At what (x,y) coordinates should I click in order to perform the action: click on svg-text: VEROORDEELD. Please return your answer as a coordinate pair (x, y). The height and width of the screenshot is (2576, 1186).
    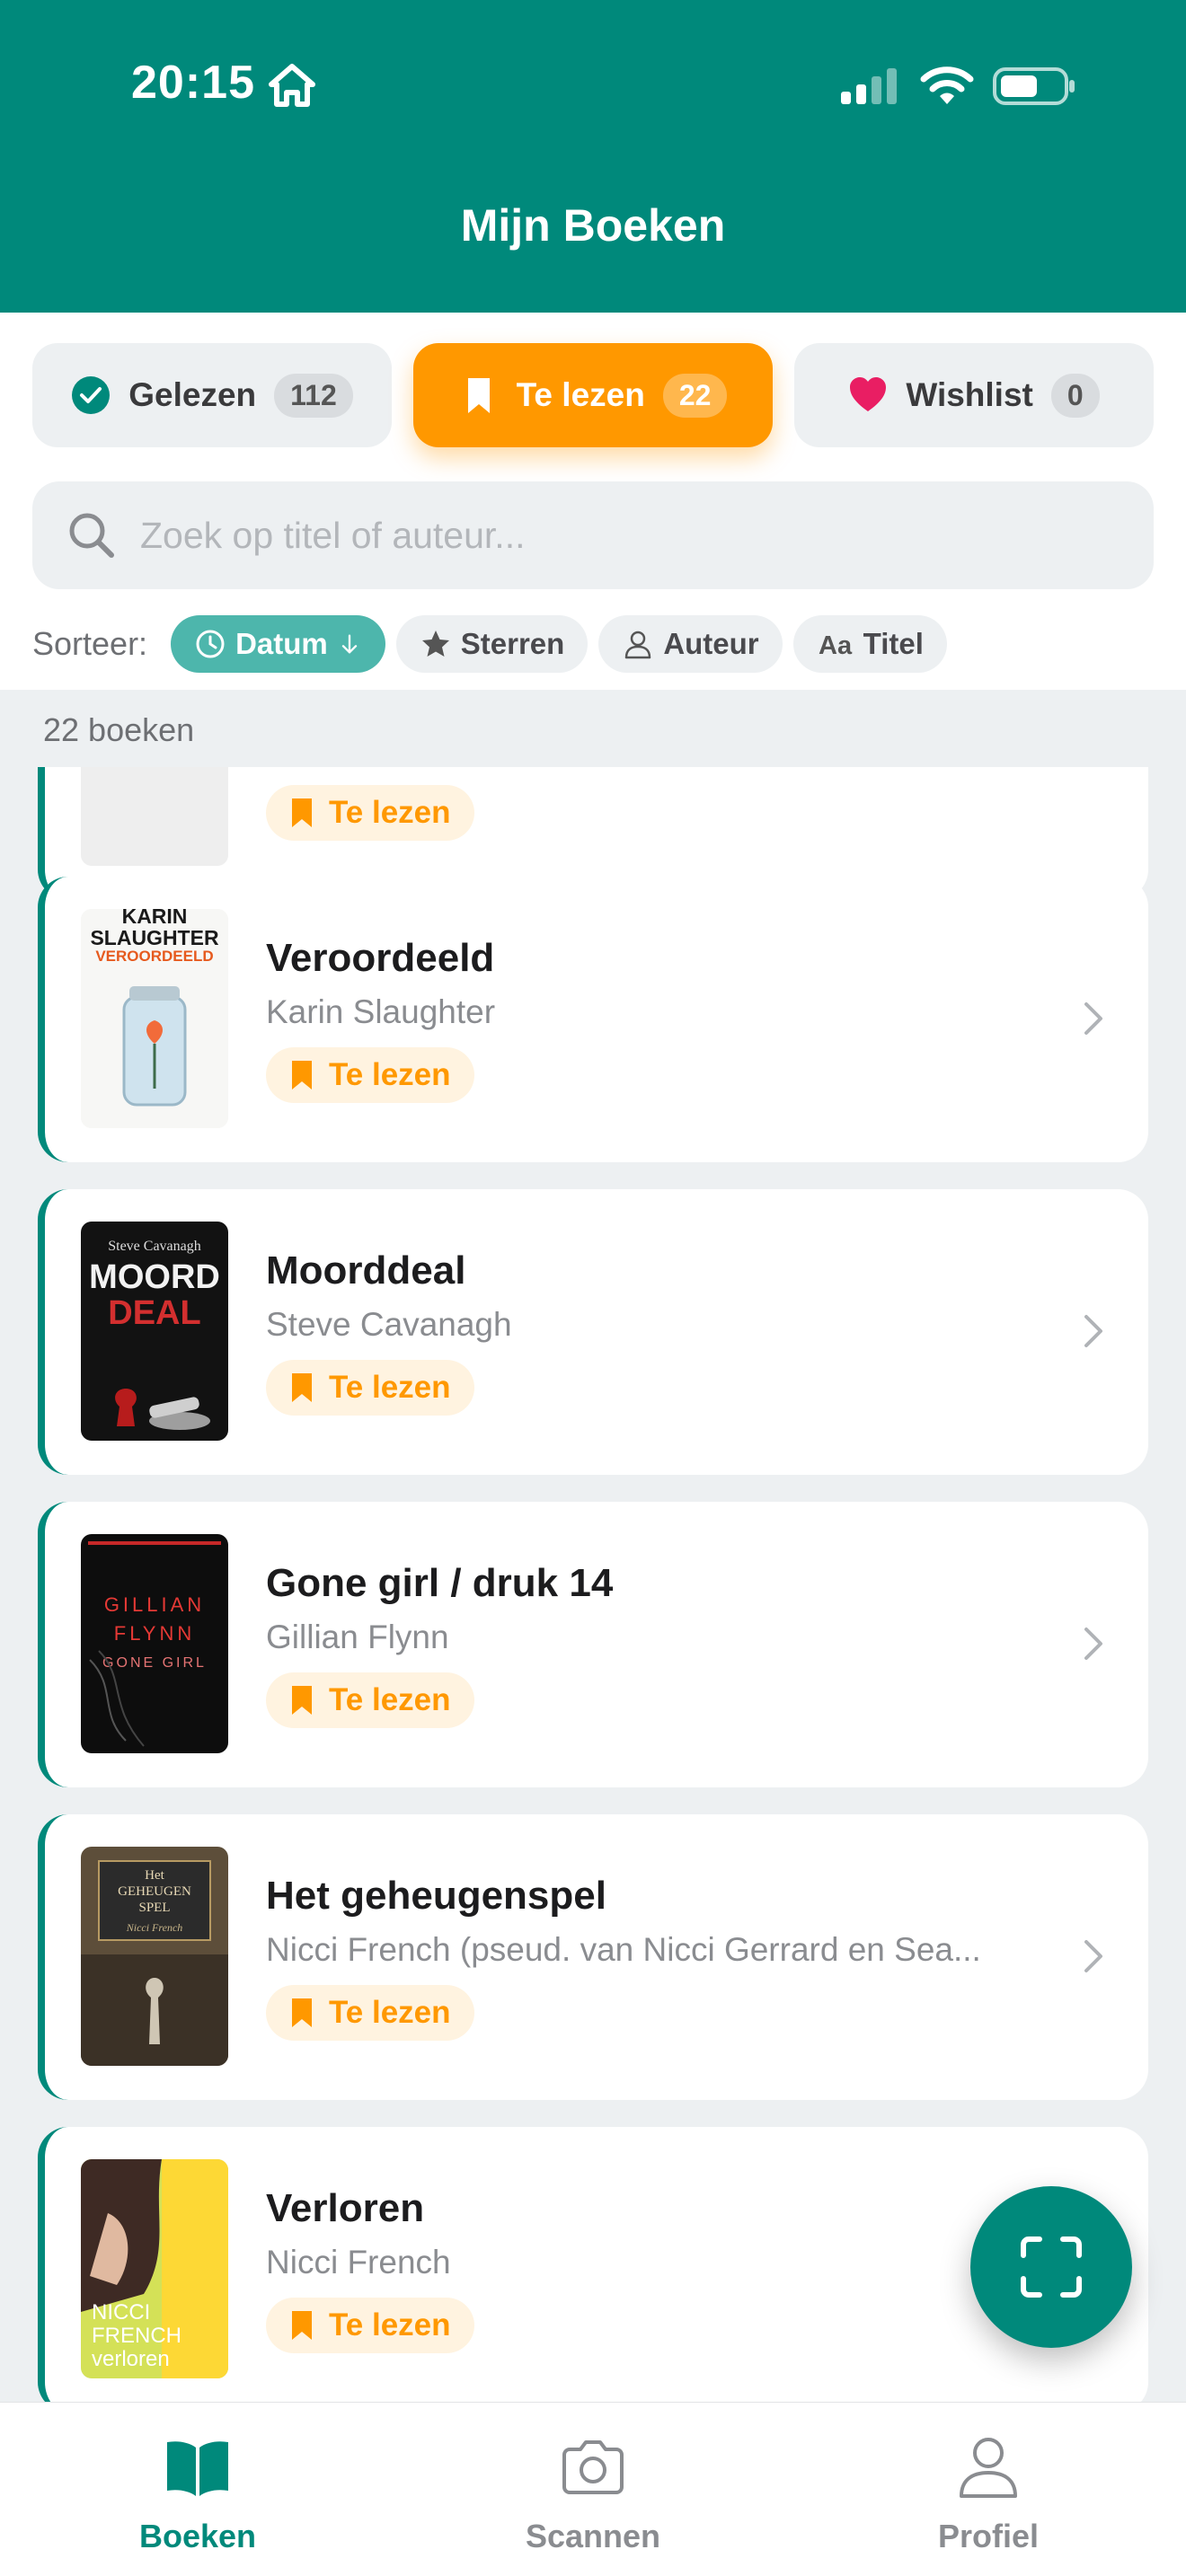
    Looking at the image, I should click on (154, 956).